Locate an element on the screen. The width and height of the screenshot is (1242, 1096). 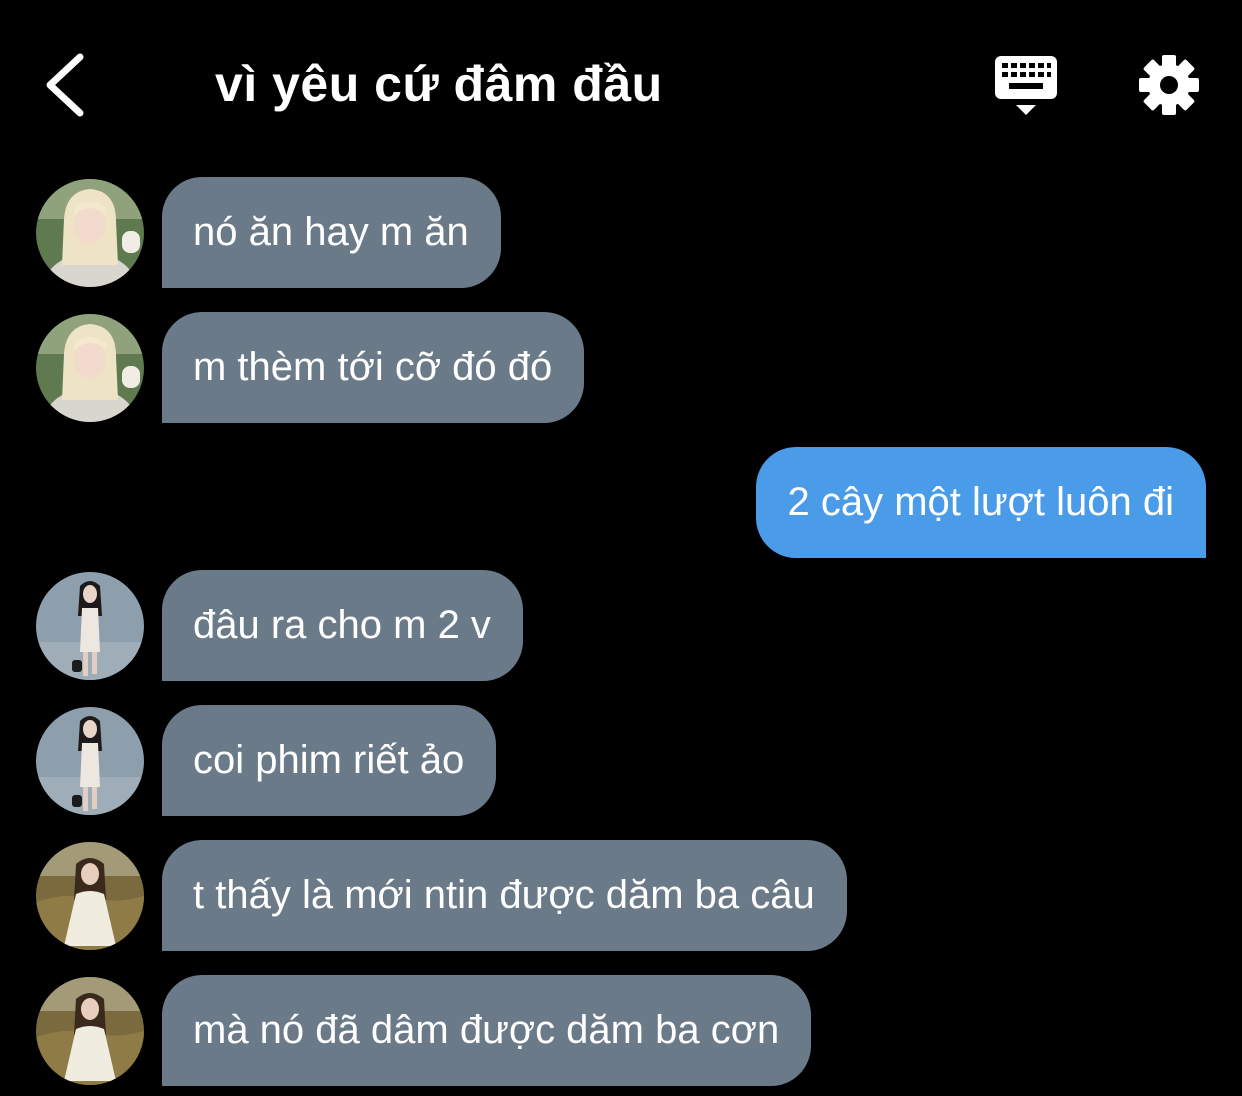
chat-title: vì yêu cứ đâm đầu is located at coordinates (439, 84).